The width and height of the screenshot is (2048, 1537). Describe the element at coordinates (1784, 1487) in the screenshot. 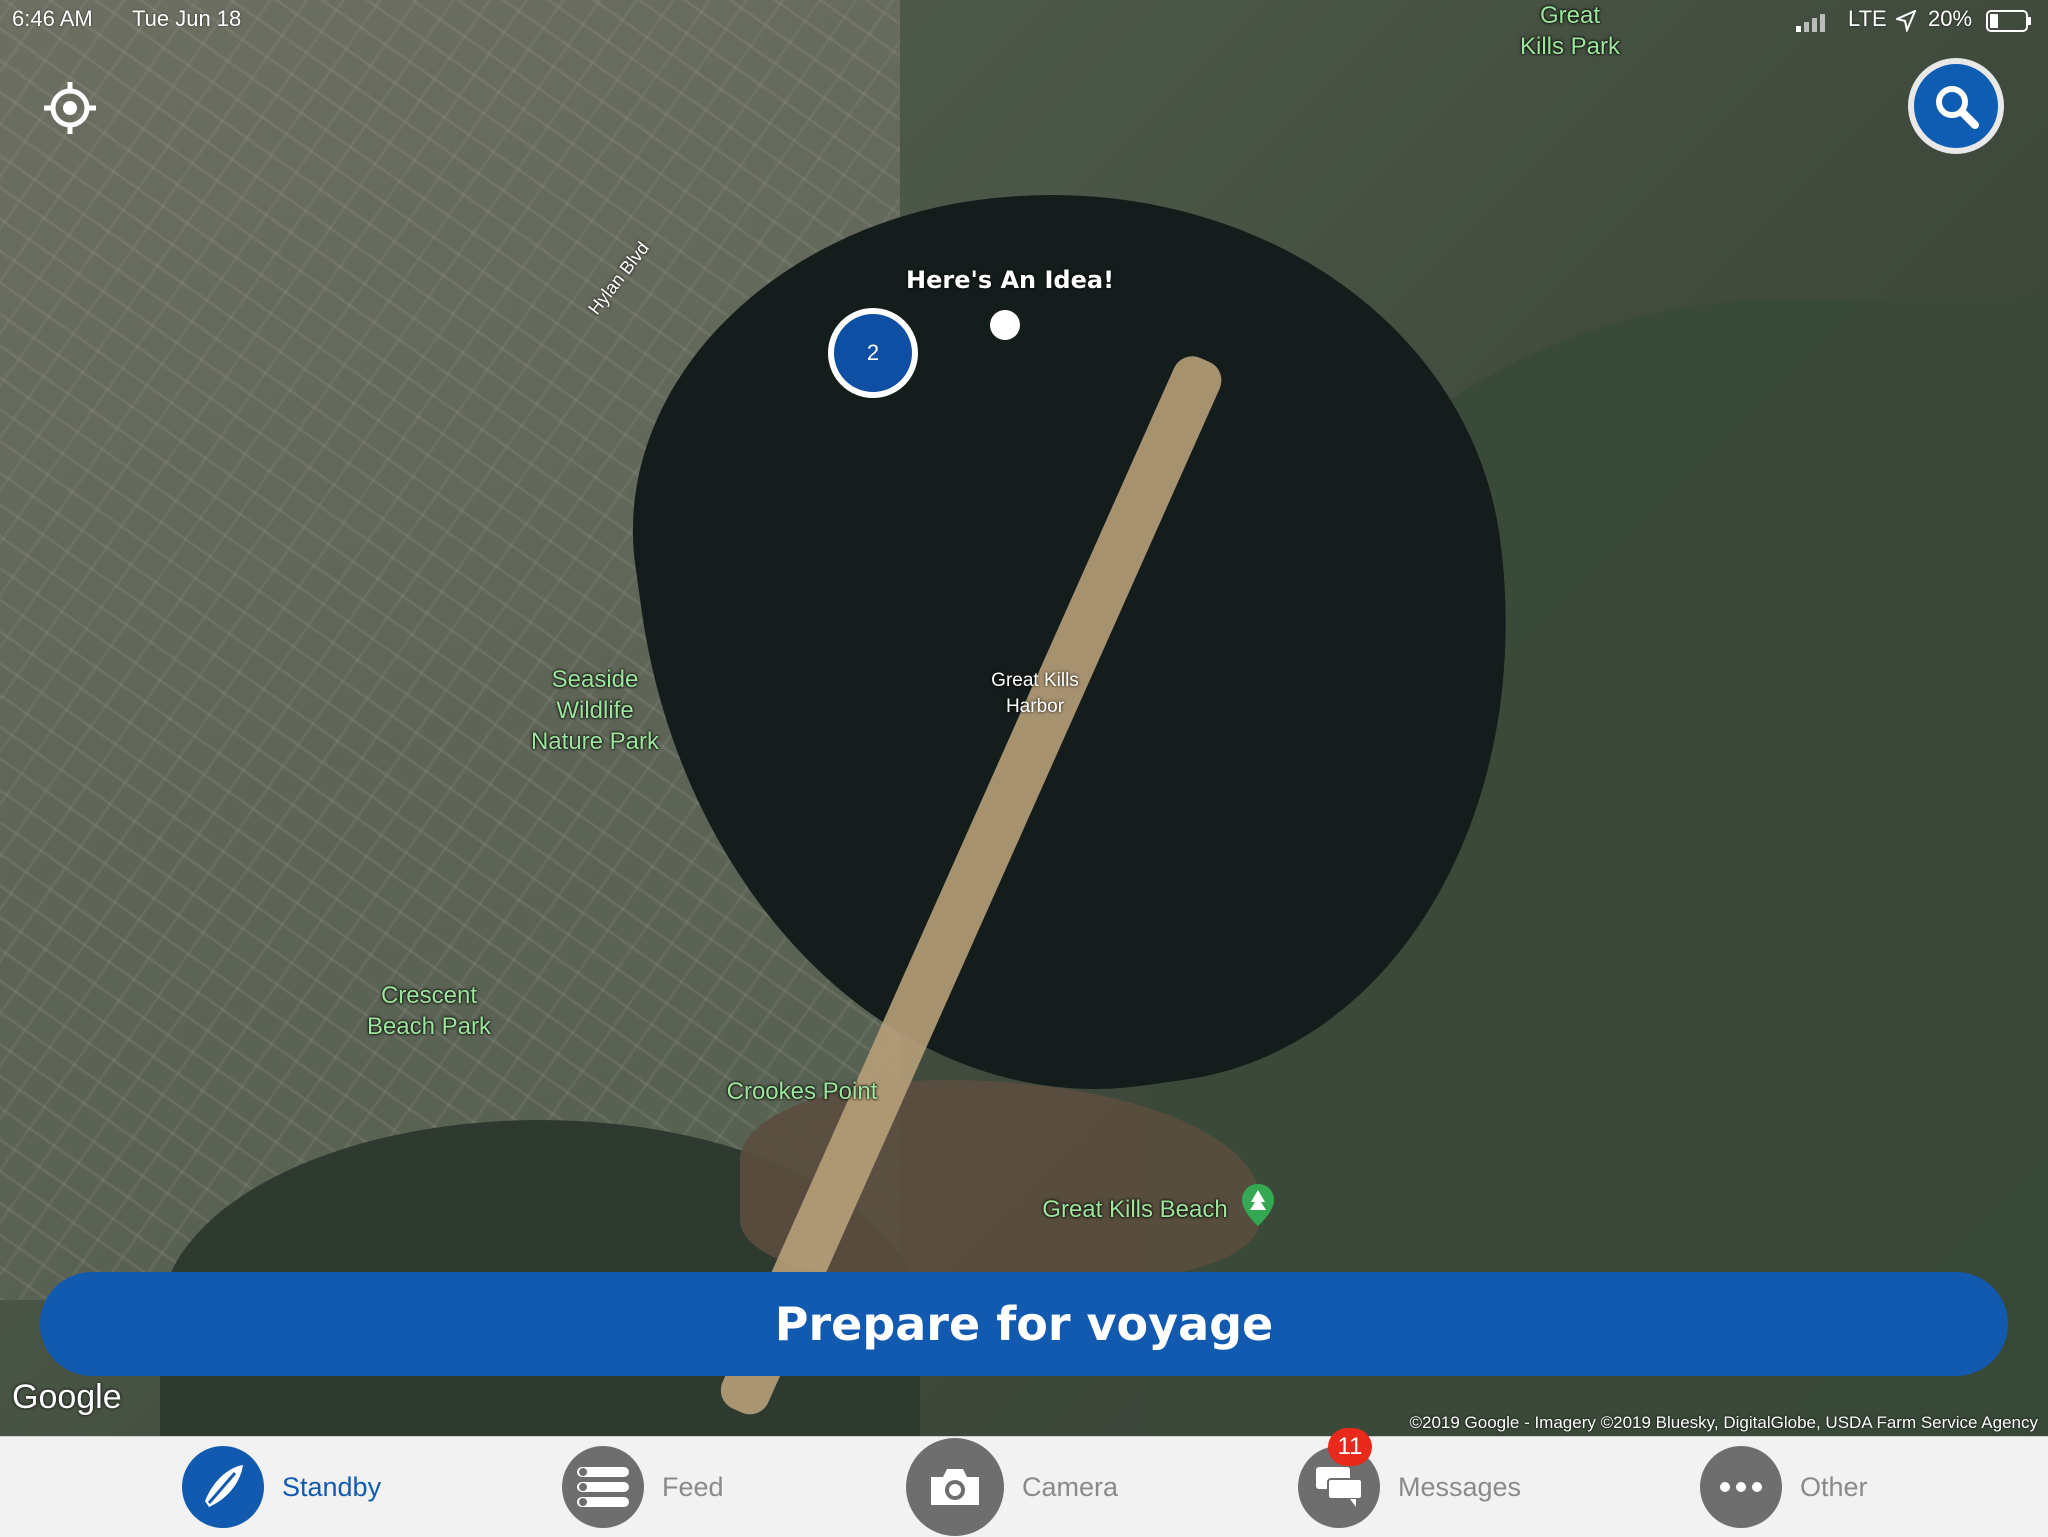

I see `tab-other: Other` at that location.